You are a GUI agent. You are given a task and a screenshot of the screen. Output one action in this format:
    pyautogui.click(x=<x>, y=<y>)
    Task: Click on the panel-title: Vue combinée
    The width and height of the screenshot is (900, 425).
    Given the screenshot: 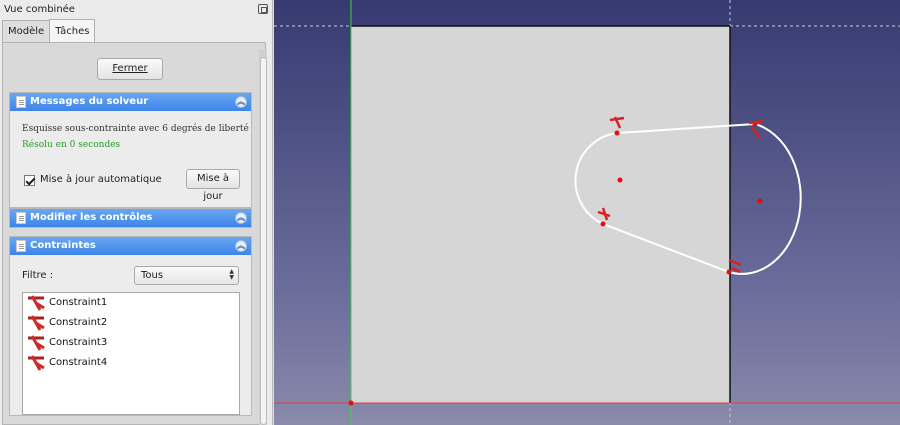 What is the action you would take?
    pyautogui.click(x=39, y=9)
    